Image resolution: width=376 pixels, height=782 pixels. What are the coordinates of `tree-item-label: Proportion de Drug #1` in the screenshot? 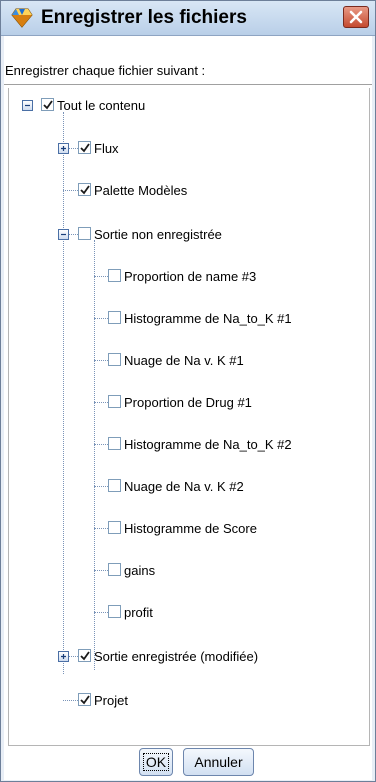 It's located at (188, 402).